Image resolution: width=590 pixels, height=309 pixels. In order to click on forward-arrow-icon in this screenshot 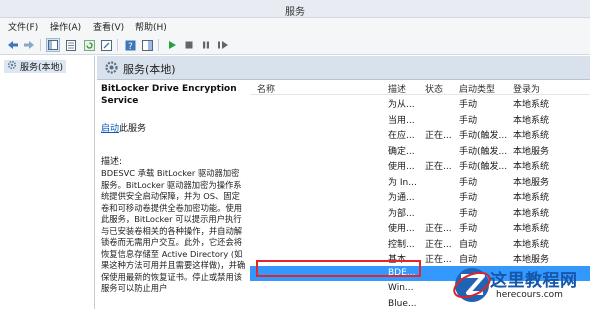, I will do `click(29, 45)`.